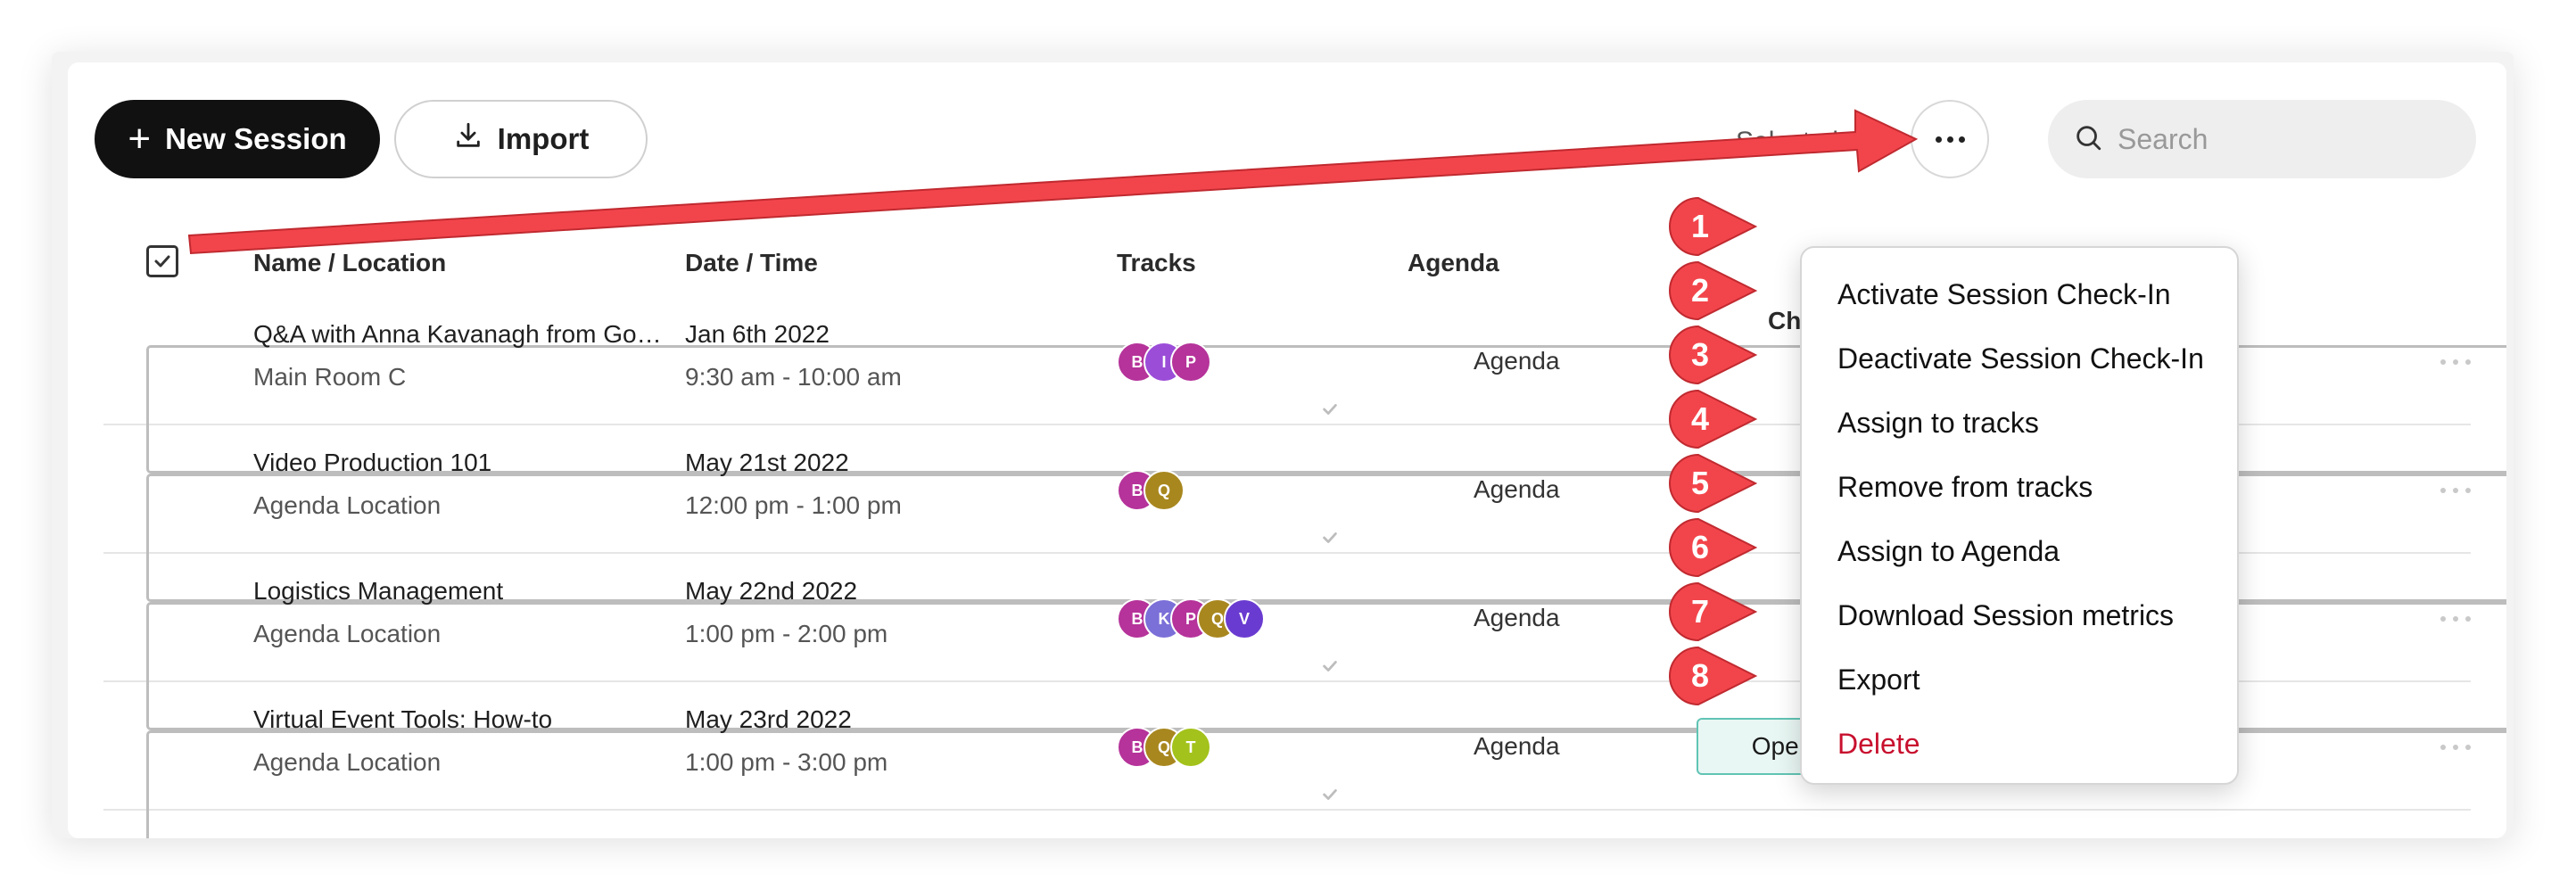  What do you see at coordinates (459, 463) in the screenshot?
I see `session-name: Video Production 101` at bounding box center [459, 463].